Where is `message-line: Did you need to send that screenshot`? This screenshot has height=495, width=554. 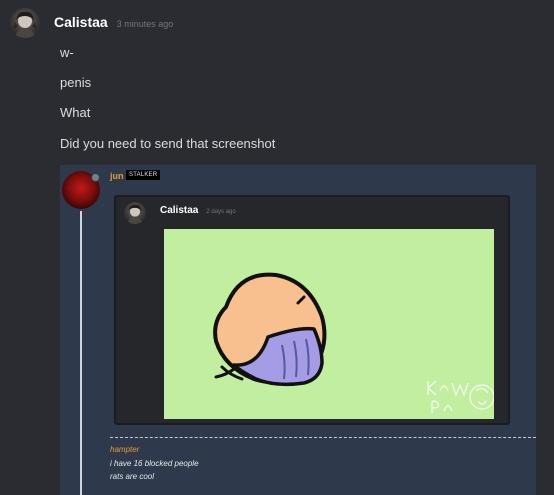 message-line: Did you need to send that screenshot is located at coordinates (168, 143).